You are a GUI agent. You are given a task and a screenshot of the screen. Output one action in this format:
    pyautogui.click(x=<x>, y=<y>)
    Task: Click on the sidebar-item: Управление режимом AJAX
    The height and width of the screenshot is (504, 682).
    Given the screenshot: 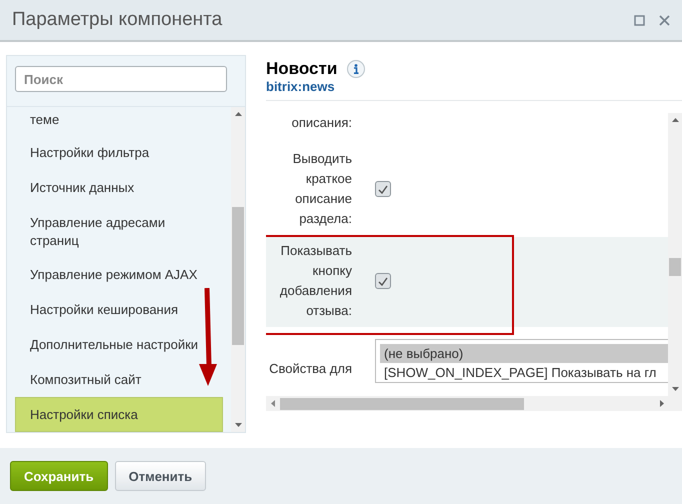 What is the action you would take?
    pyautogui.click(x=119, y=274)
    